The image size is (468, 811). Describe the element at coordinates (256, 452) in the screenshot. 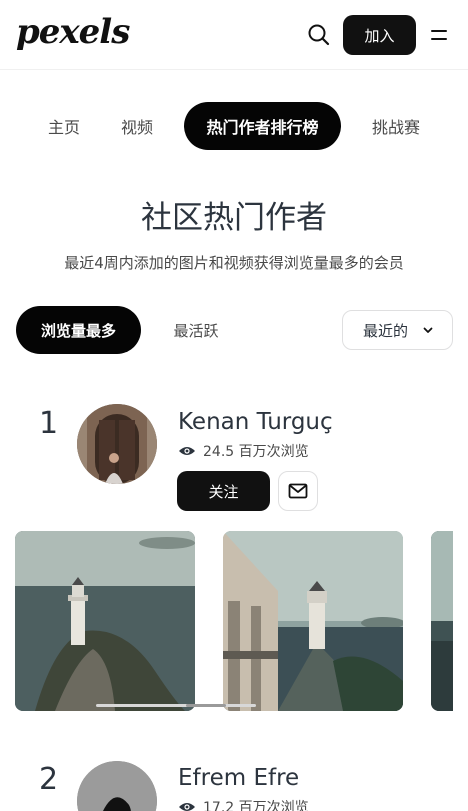

I see `author-views-text: 24.5 百万次浏览` at that location.